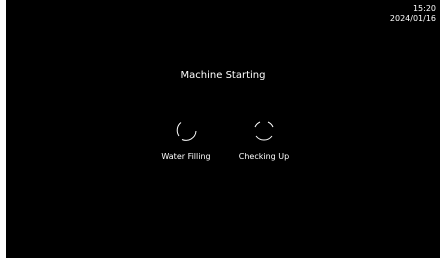 The height and width of the screenshot is (258, 440). I want to click on step-checking-up: Checking Up, so click(264, 139).